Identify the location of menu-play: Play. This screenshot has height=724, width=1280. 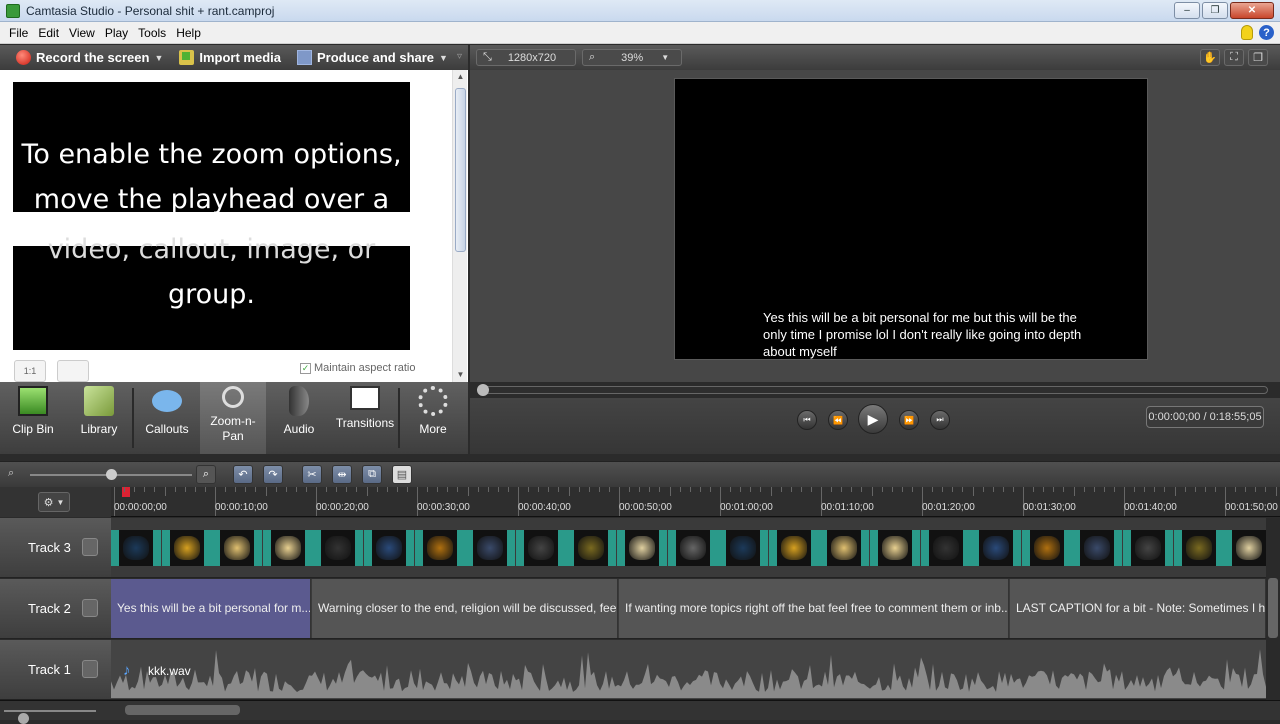
(116, 33).